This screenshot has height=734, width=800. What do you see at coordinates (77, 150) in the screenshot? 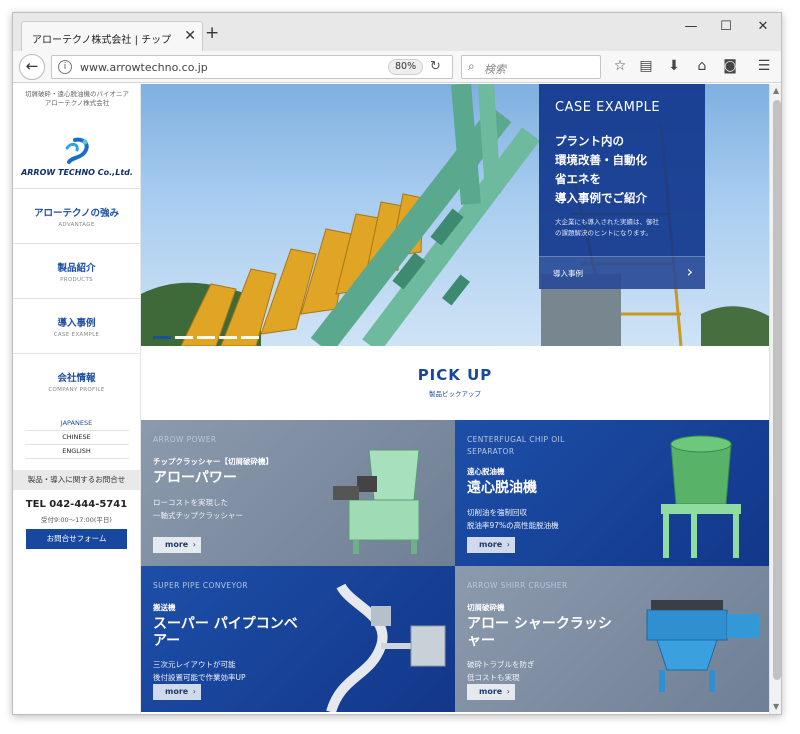
I see `logo-mark-icon` at bounding box center [77, 150].